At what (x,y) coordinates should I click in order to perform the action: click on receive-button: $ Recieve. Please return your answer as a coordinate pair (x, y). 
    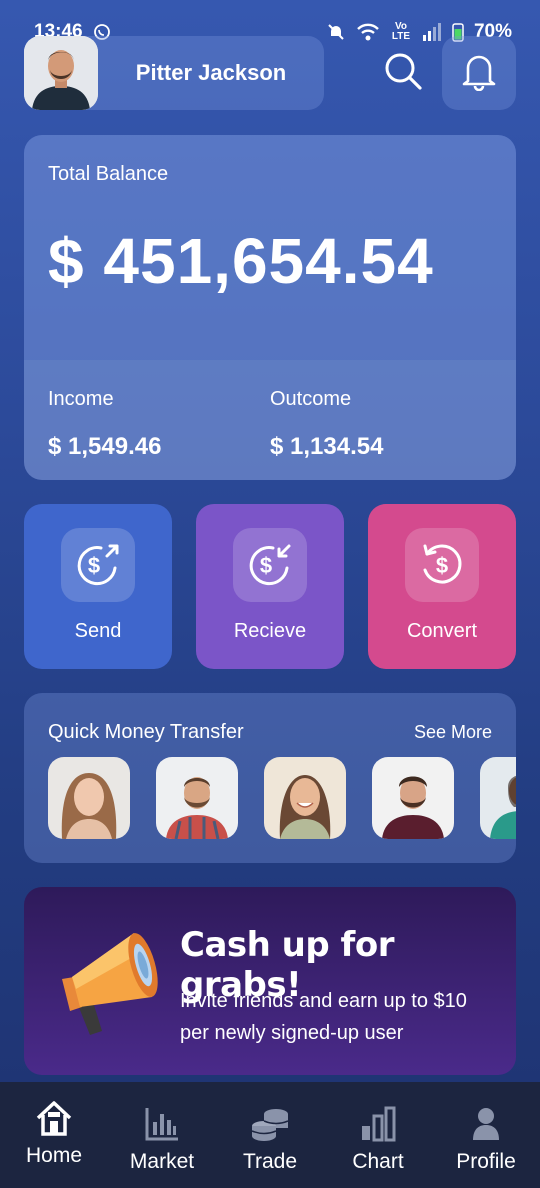
    Looking at the image, I should click on (270, 586).